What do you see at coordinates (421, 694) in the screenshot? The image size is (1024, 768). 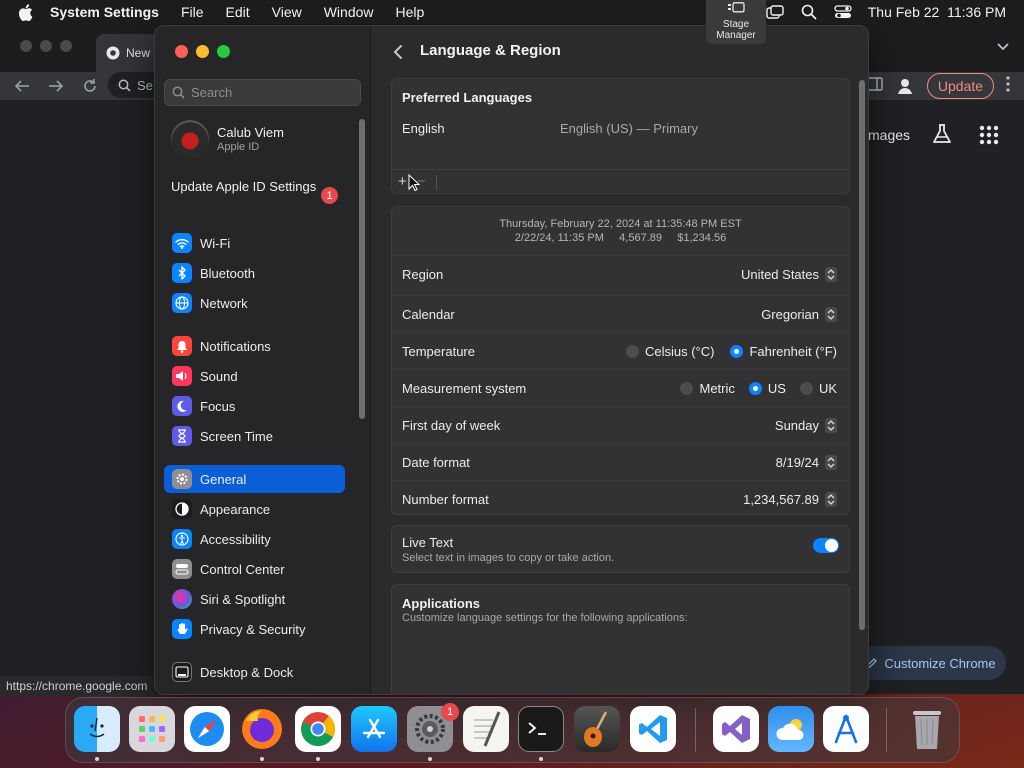 I see `remove-application-button: −` at bounding box center [421, 694].